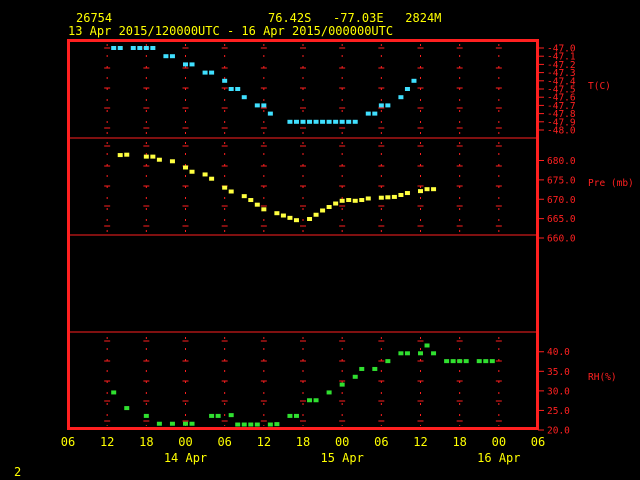  I want to click on station-location: 76.42S -77.03E 2824M, so click(354, 18).